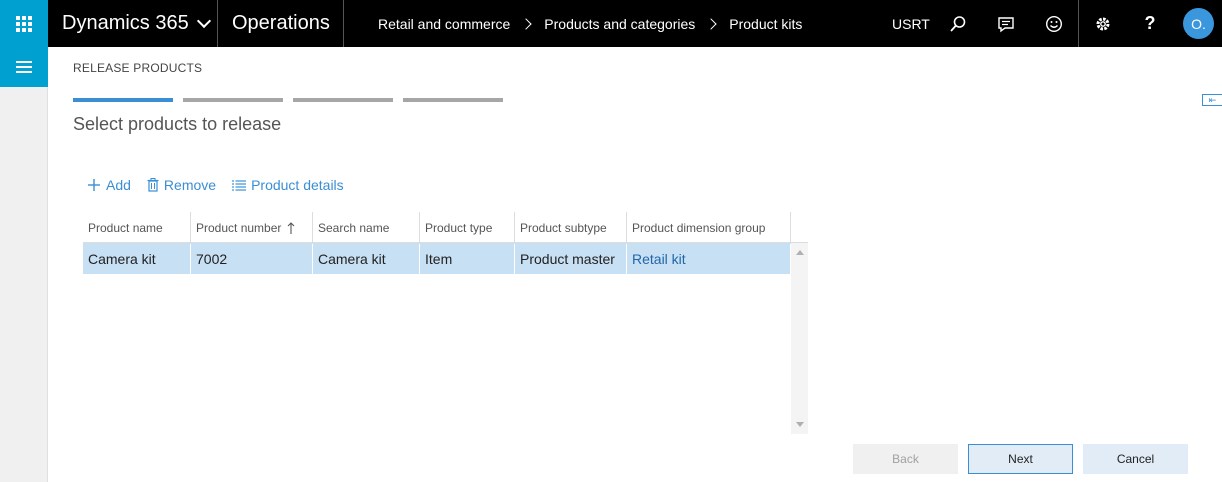 The height and width of the screenshot is (482, 1222). I want to click on navigation-menu-button, so click(24, 67).